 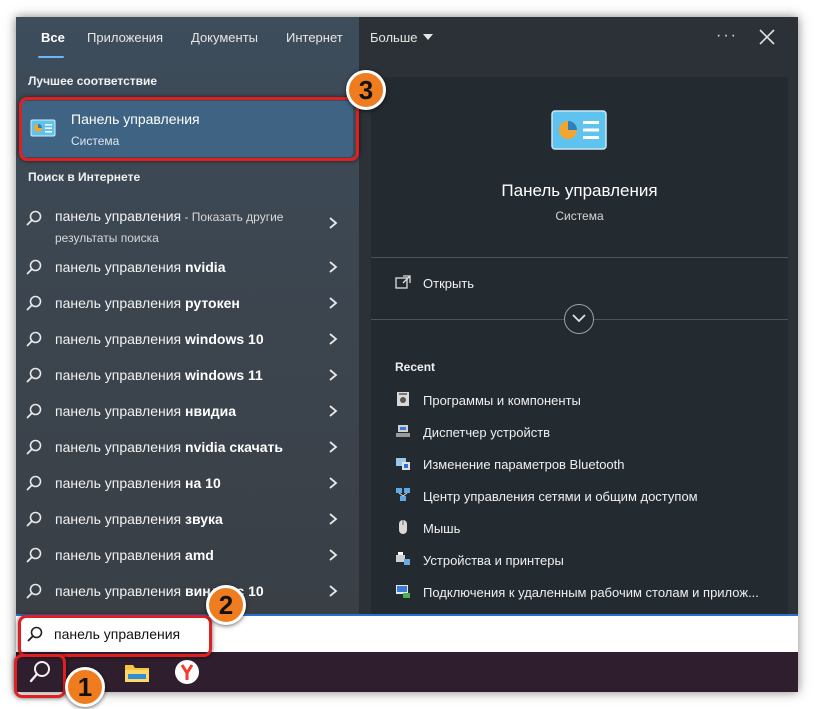 What do you see at coordinates (53, 37) in the screenshot?
I see `tab-all: Все` at bounding box center [53, 37].